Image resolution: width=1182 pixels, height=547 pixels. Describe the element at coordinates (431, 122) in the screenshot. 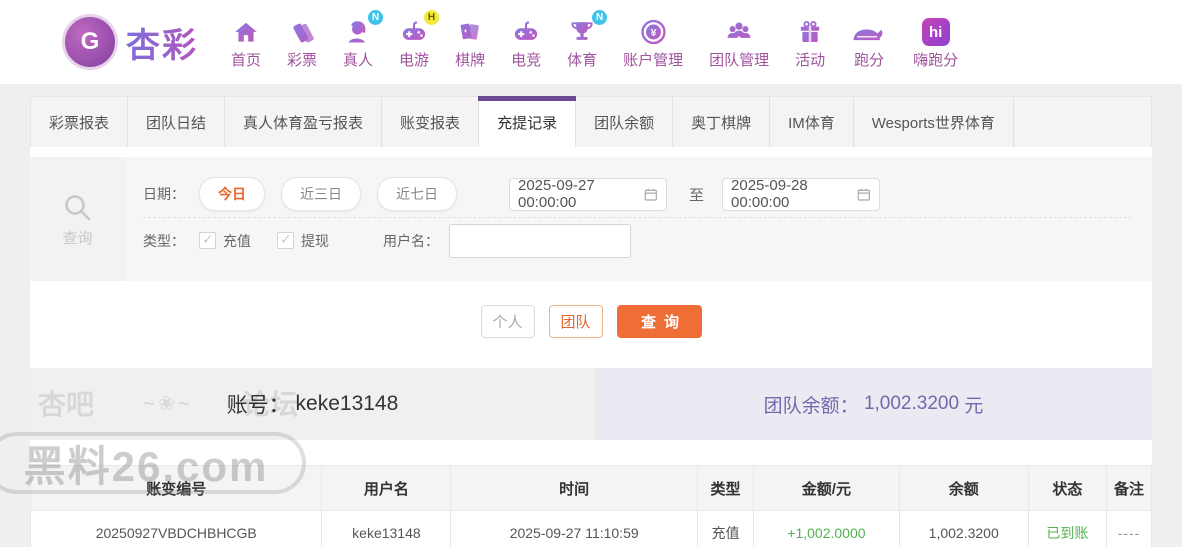

I see `tab-account-change: 账变报表` at that location.